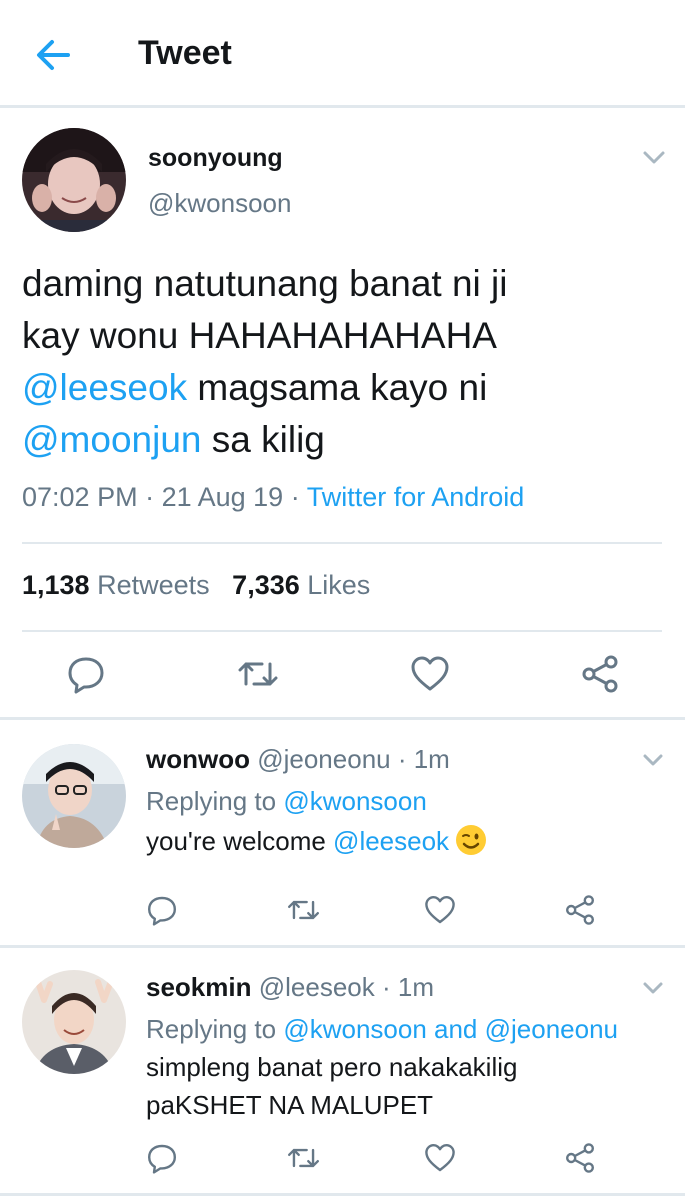 This screenshot has width=685, height=1200. What do you see at coordinates (342, 440) in the screenshot?
I see `tweet-text-line: @moonjun sa kilig` at bounding box center [342, 440].